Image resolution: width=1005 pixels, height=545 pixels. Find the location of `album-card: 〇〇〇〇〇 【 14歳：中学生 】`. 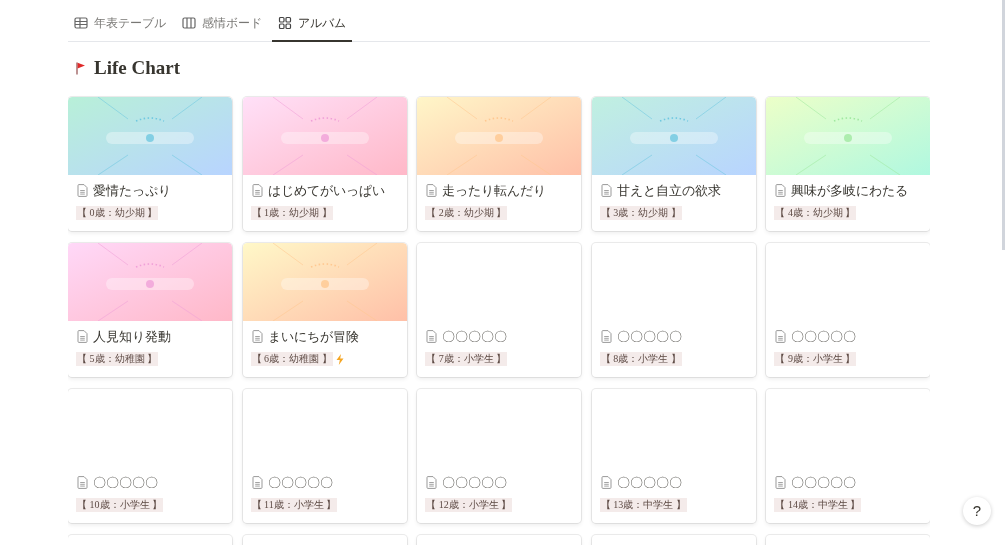

album-card: 〇〇〇〇〇 【 14歳：中学生 】 is located at coordinates (848, 455).